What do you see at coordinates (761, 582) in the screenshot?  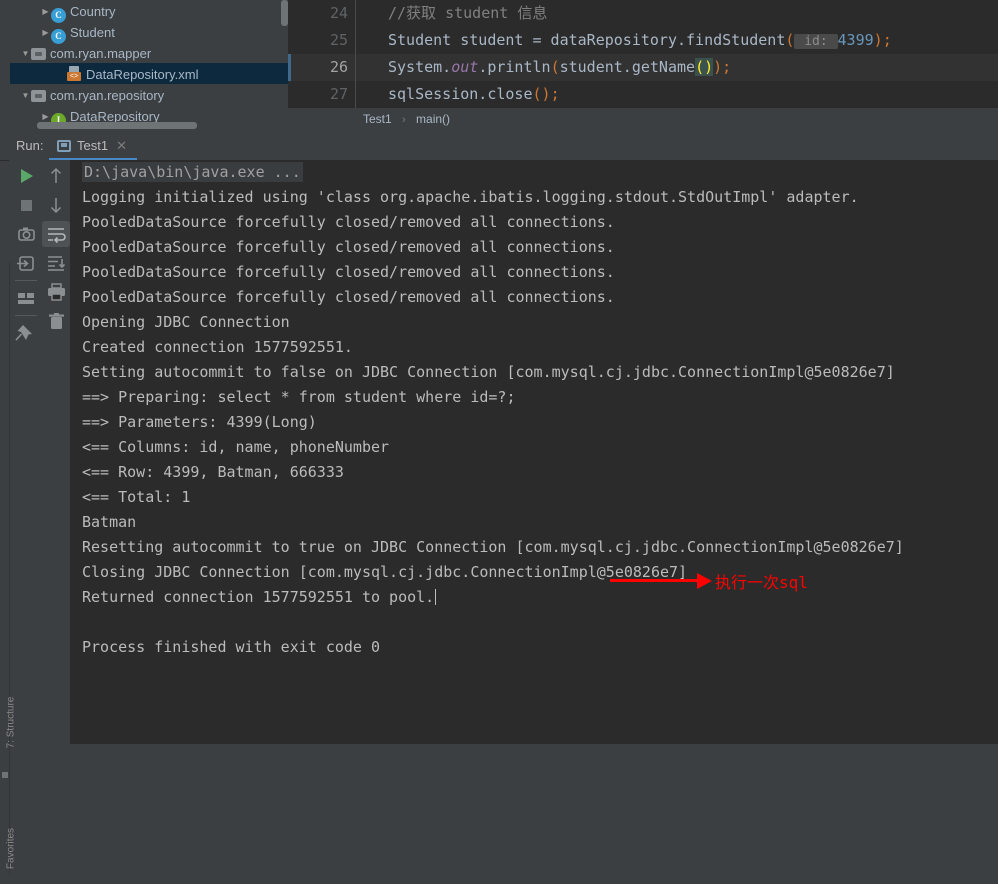 I see `sql-executed-once-note: 执行一次sql` at bounding box center [761, 582].